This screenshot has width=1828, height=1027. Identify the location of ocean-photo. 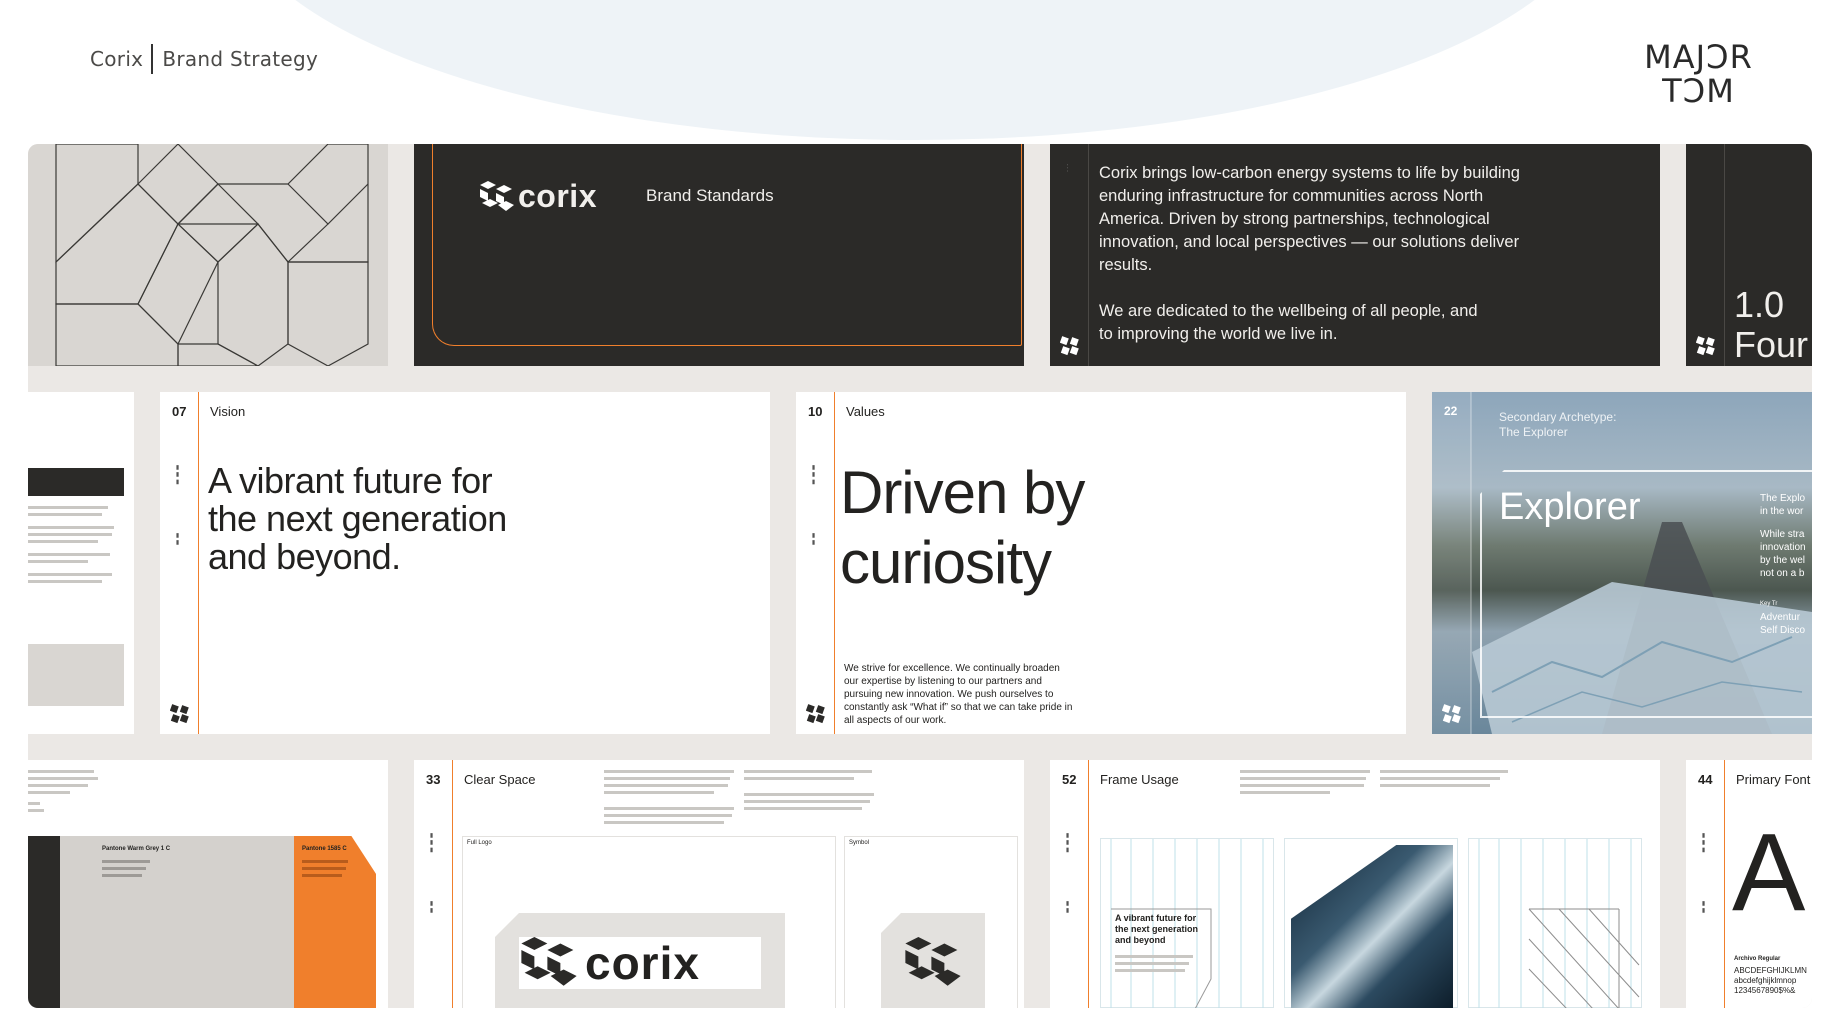
(1372, 926).